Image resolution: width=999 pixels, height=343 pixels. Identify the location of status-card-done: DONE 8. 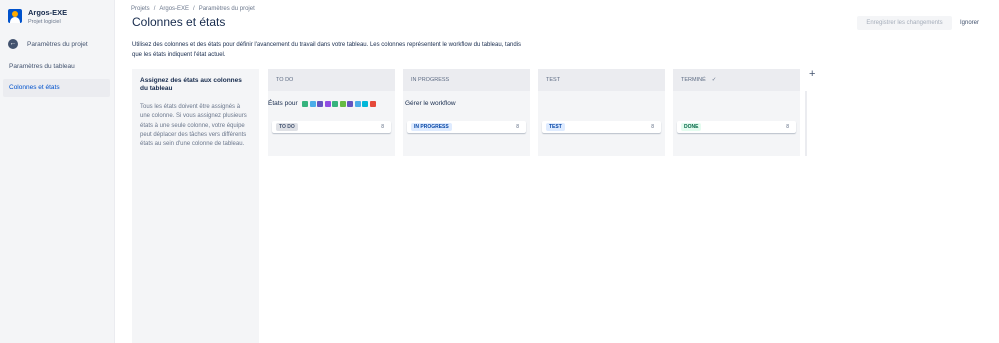
(736, 127).